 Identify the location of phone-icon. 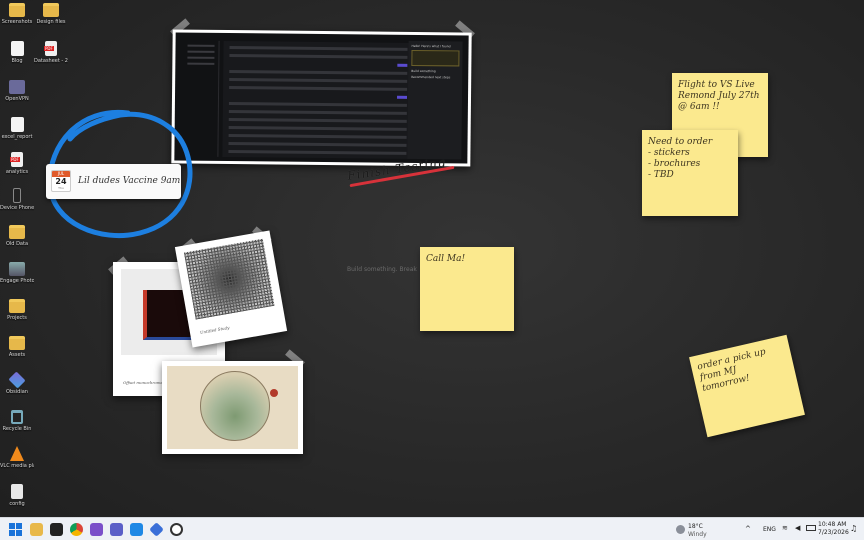
(17, 195).